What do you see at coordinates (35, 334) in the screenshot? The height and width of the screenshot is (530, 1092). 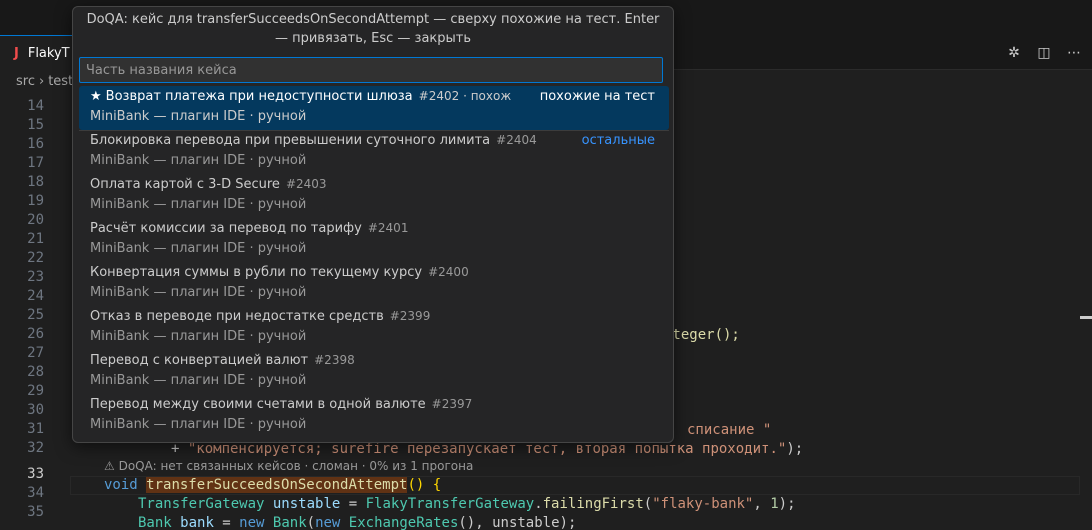 I see `line-number: 26` at bounding box center [35, 334].